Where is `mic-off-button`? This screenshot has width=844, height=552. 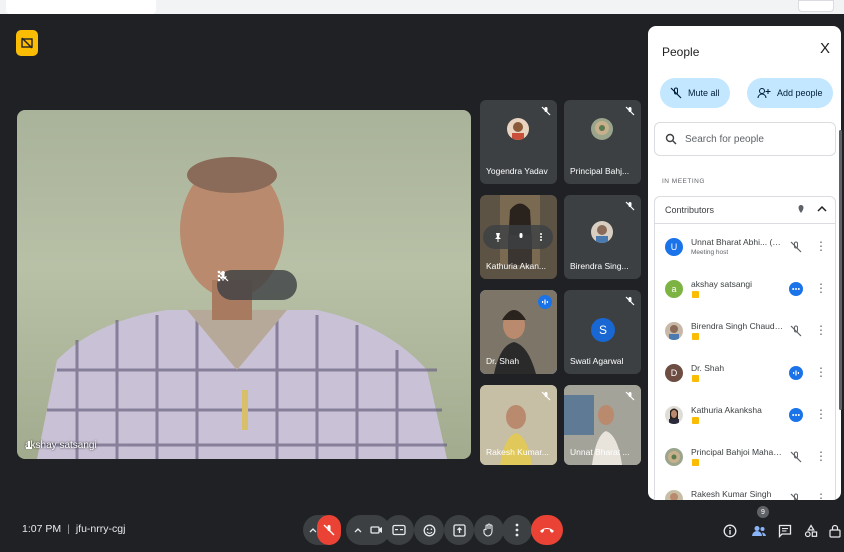 mic-off-button is located at coordinates (329, 530).